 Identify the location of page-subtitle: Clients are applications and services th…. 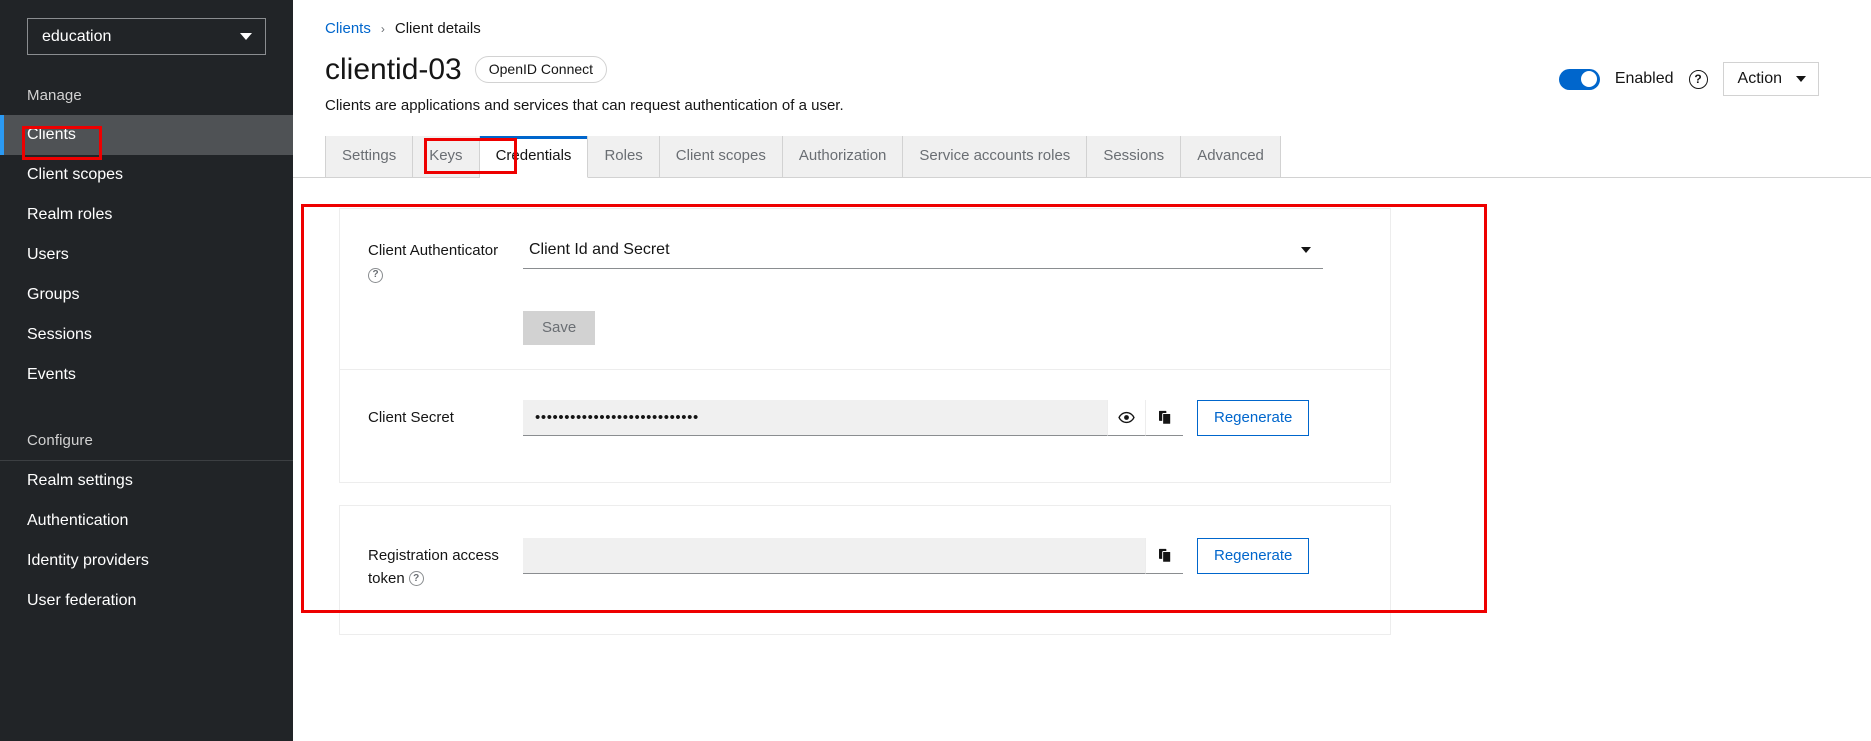
(584, 105).